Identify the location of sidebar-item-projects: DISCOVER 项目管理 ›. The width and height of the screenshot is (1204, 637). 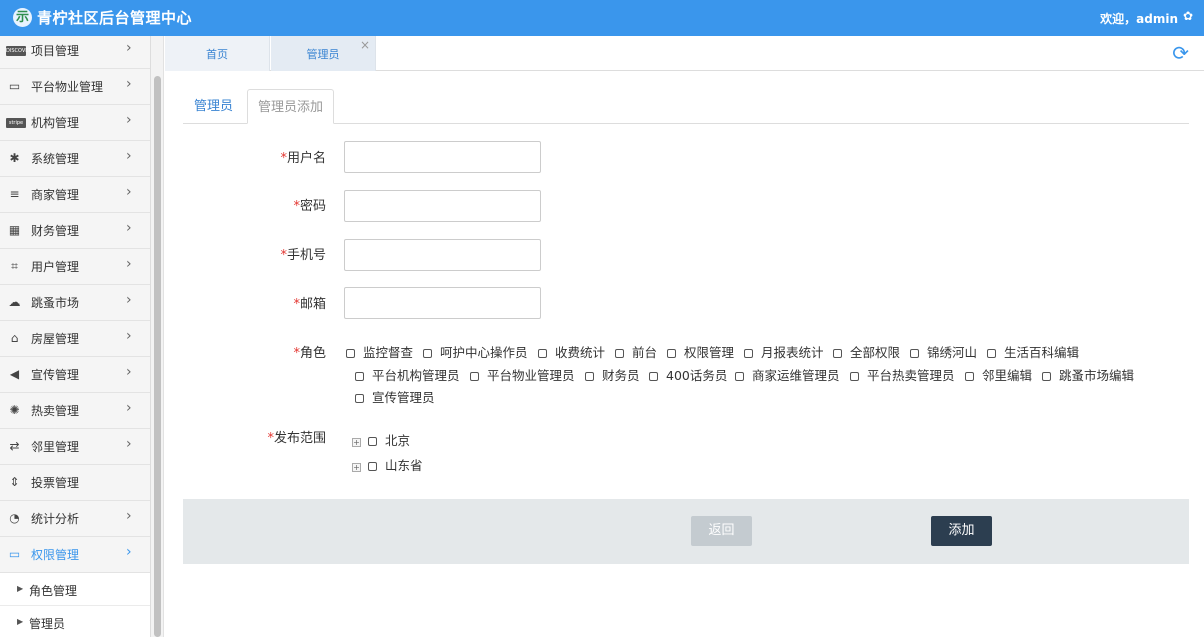
(75, 52).